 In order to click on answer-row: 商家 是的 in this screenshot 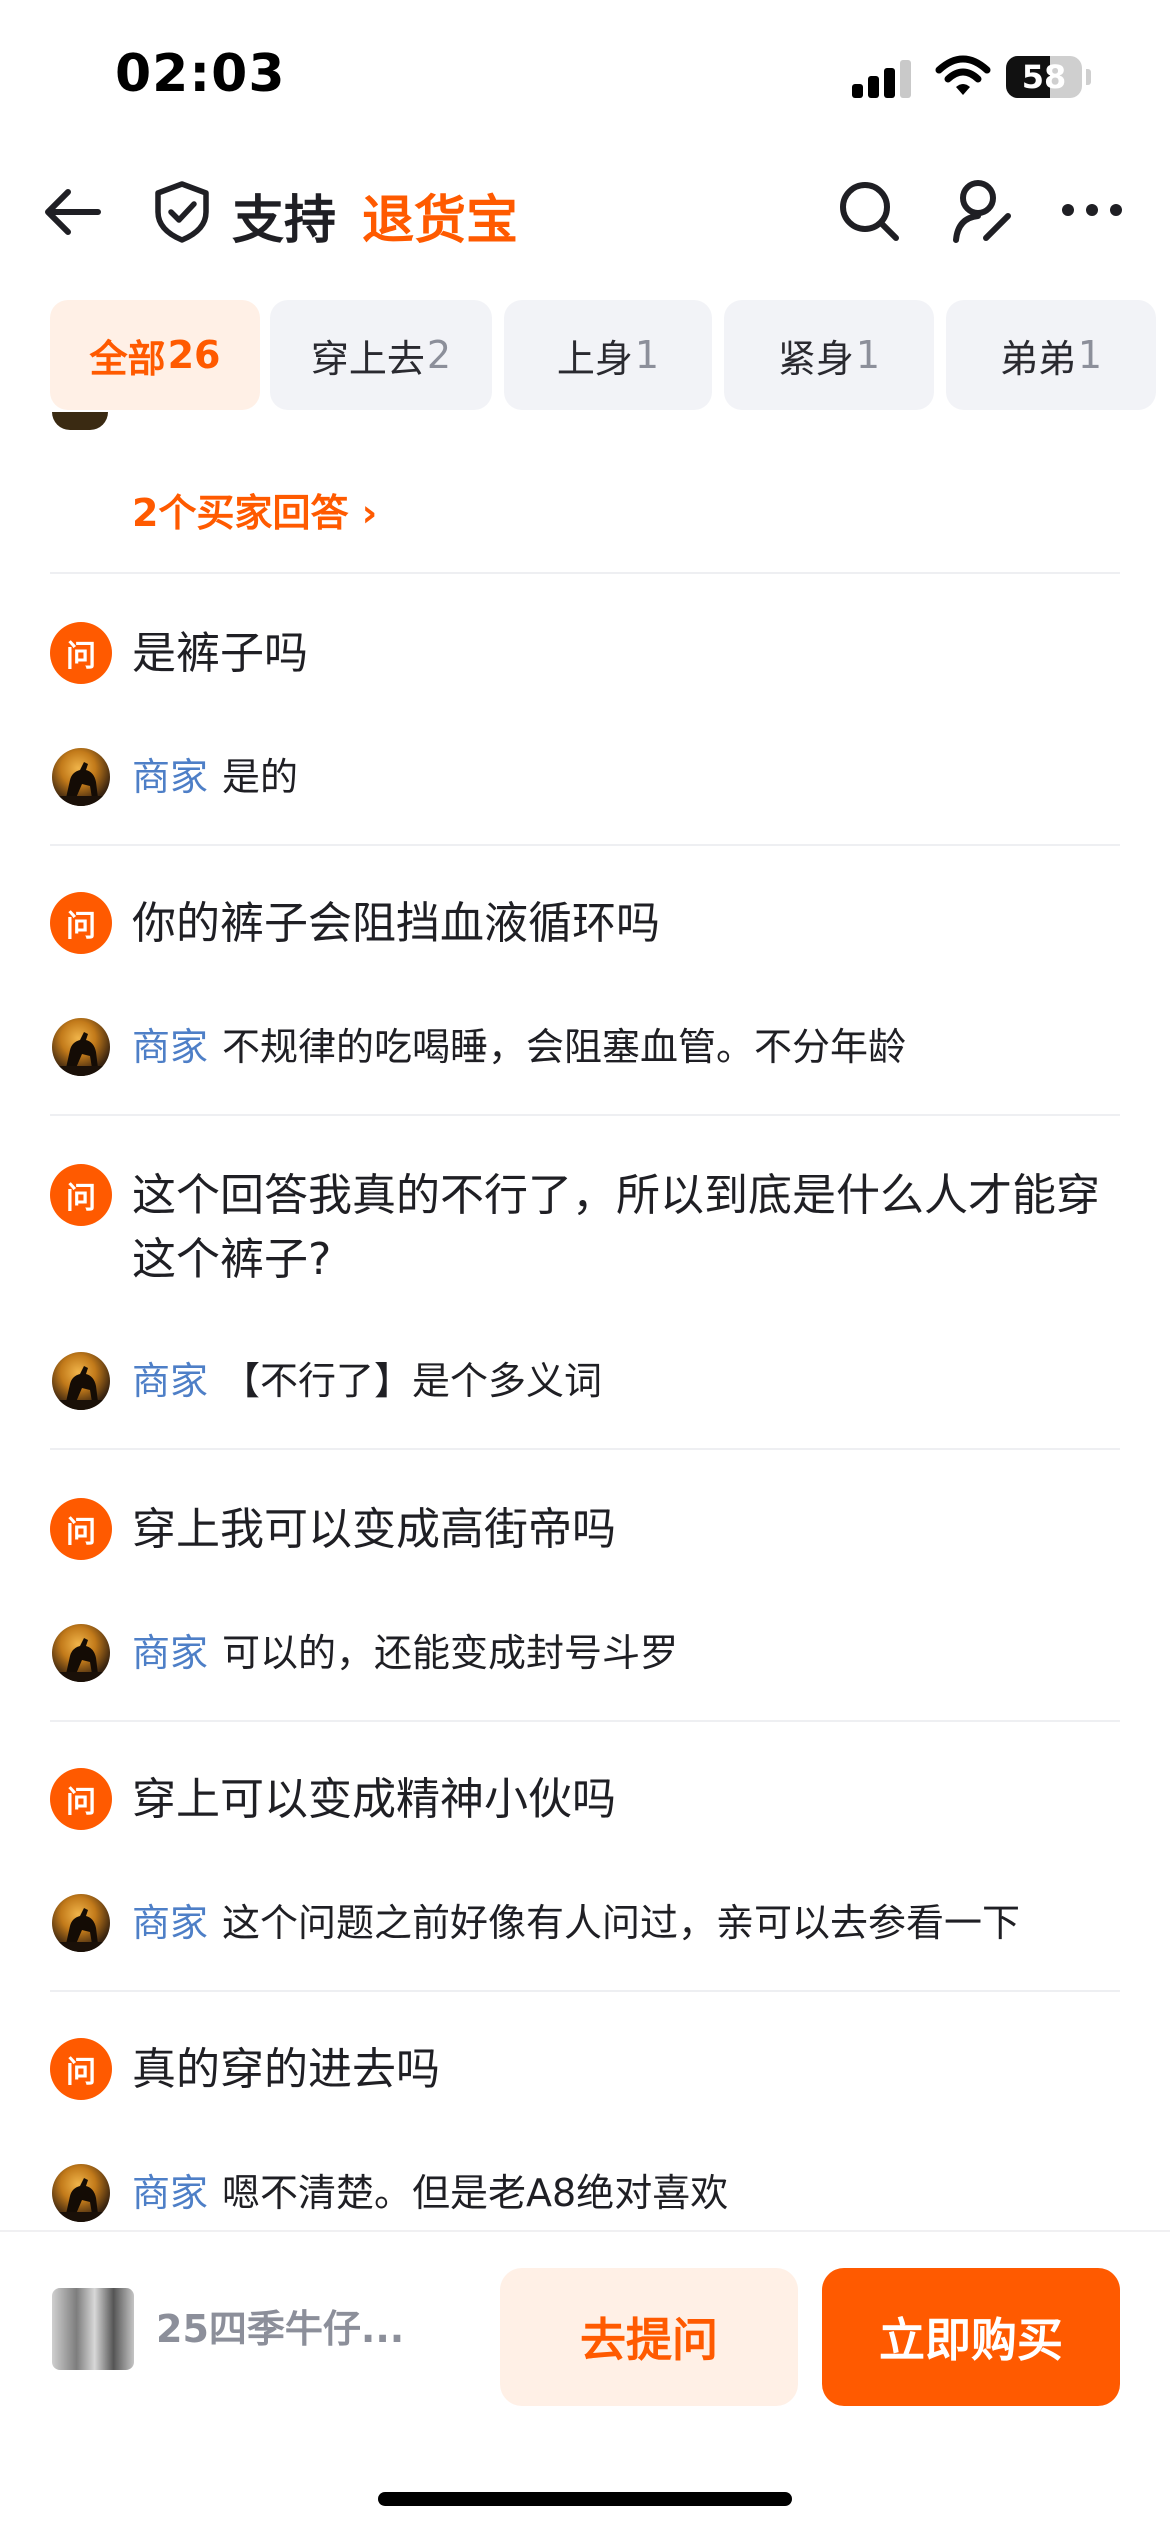, I will do `click(215, 777)`.